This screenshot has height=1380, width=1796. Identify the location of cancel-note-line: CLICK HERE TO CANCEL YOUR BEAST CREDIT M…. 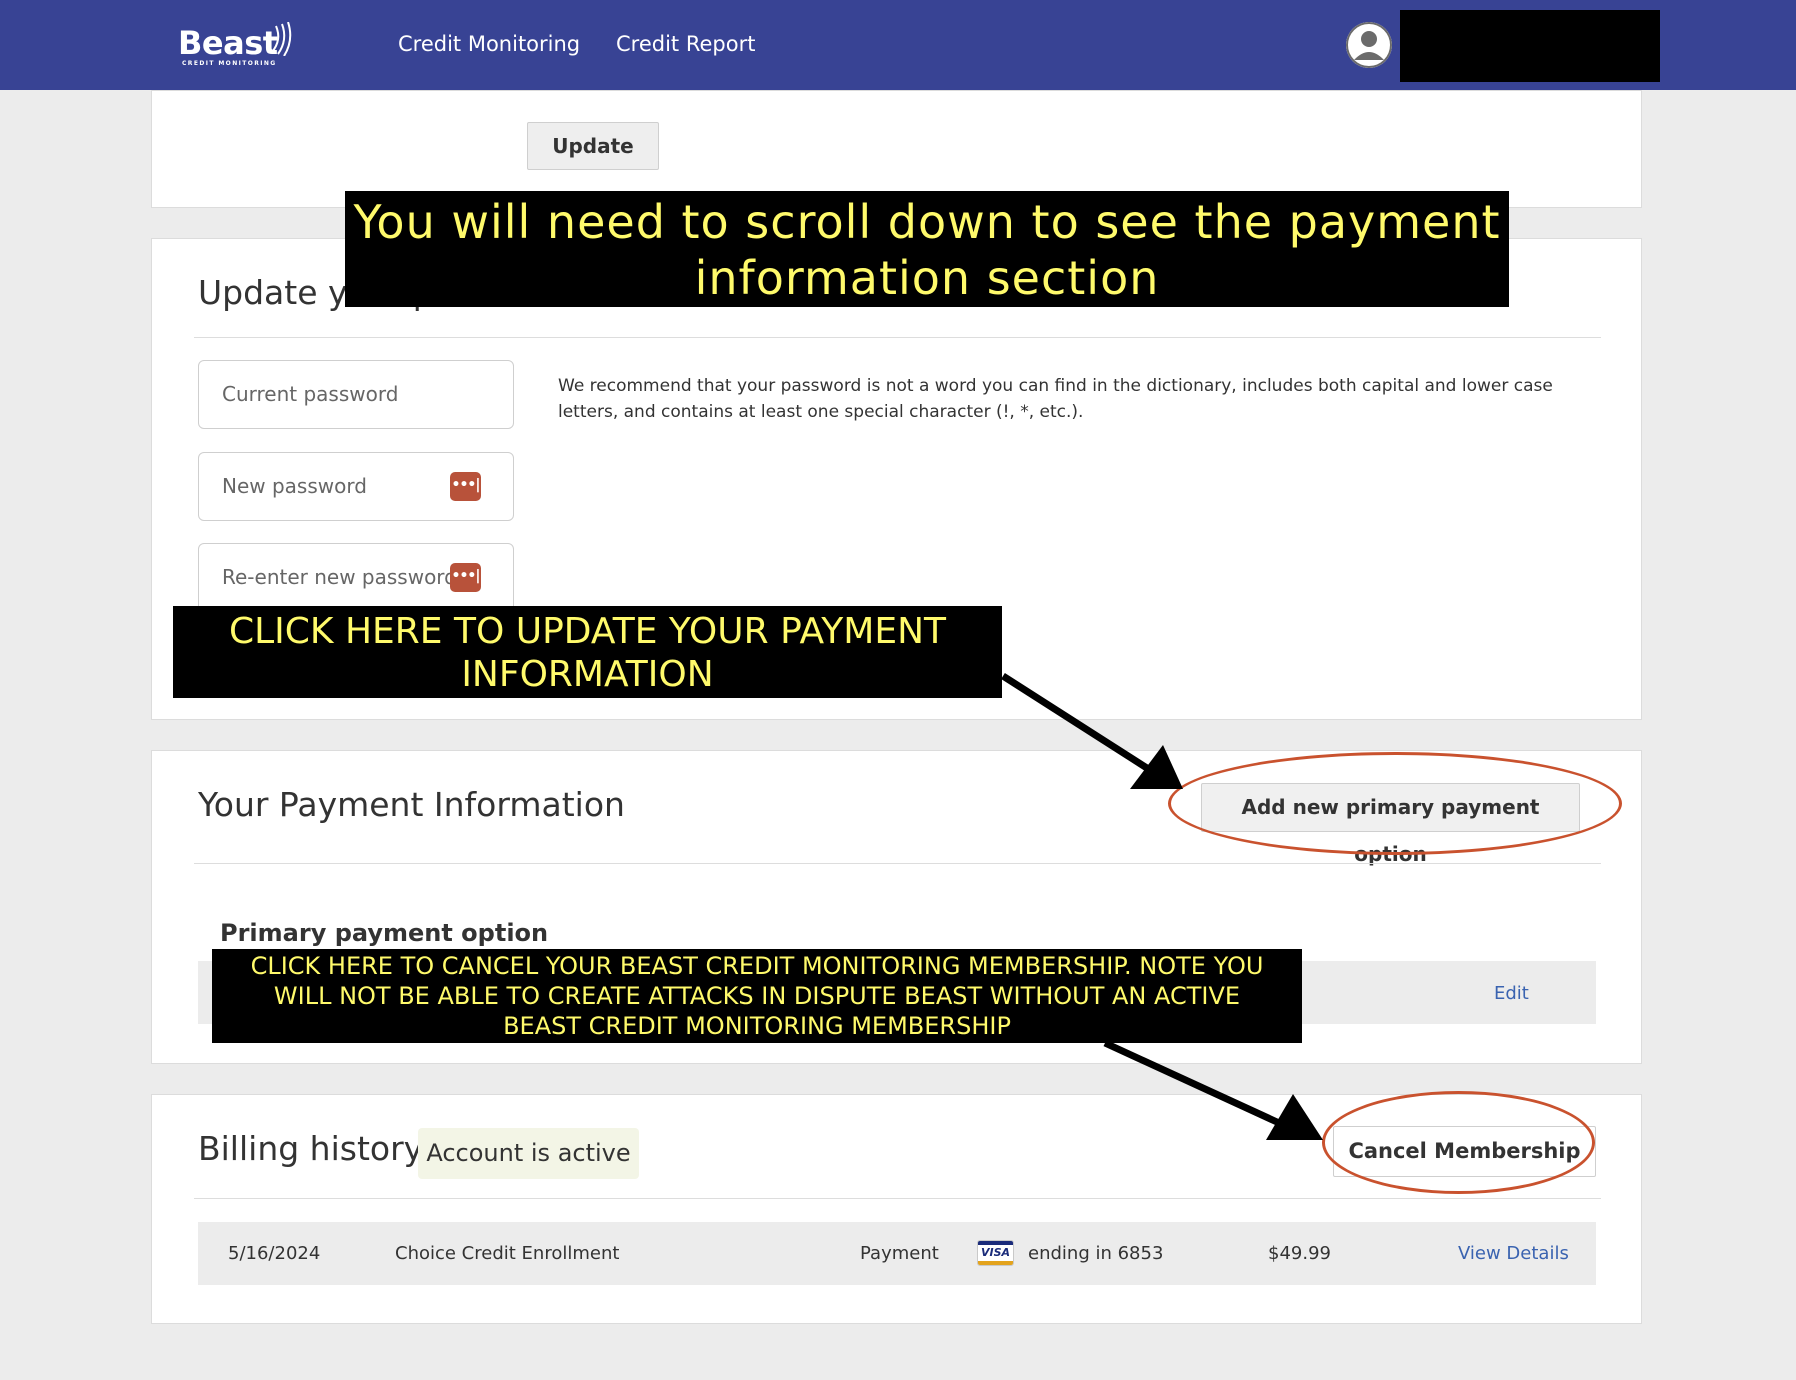
(757, 966).